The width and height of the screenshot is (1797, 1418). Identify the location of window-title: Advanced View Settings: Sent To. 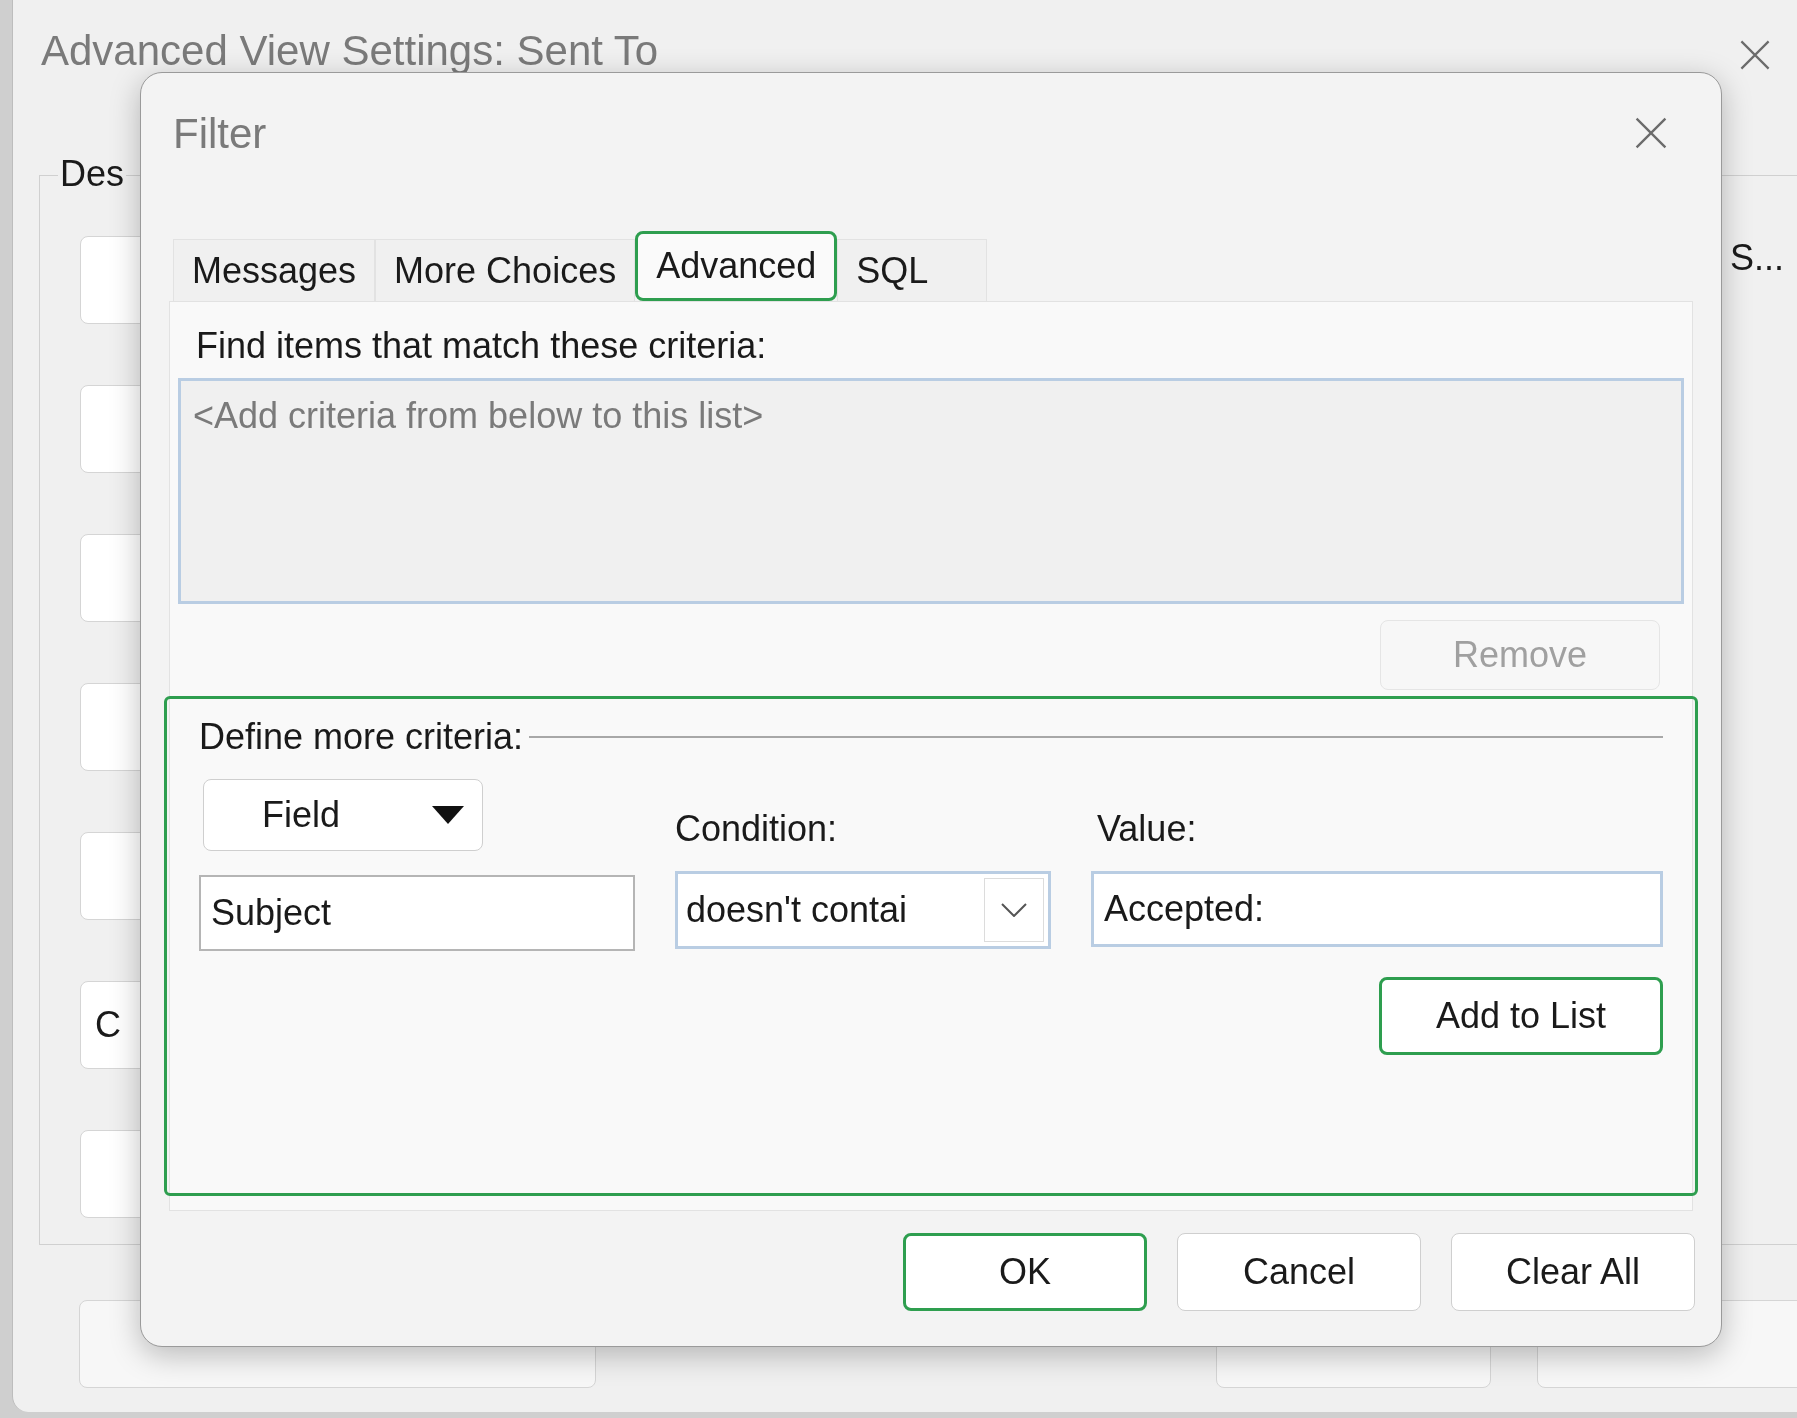
(350, 51).